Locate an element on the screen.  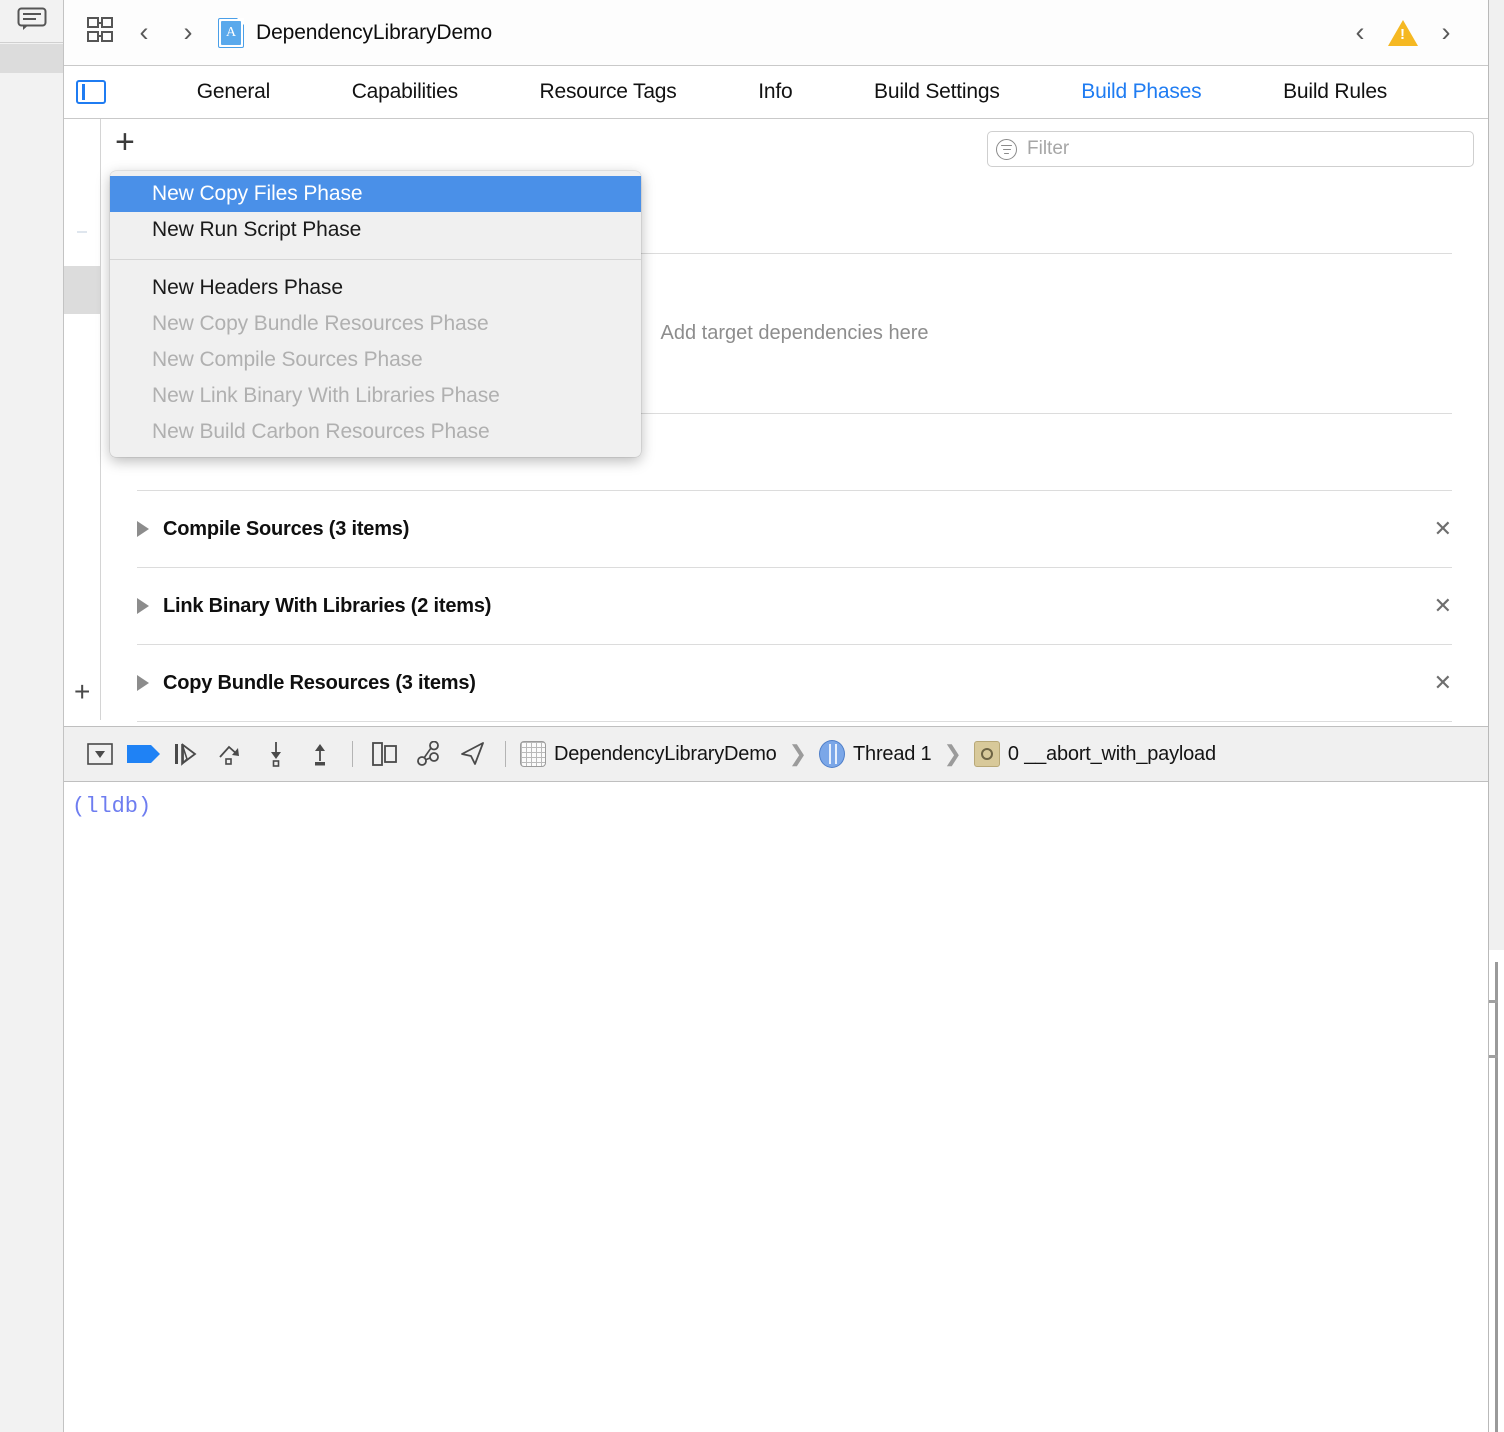
stack-frame-icon is located at coordinates (986, 754).